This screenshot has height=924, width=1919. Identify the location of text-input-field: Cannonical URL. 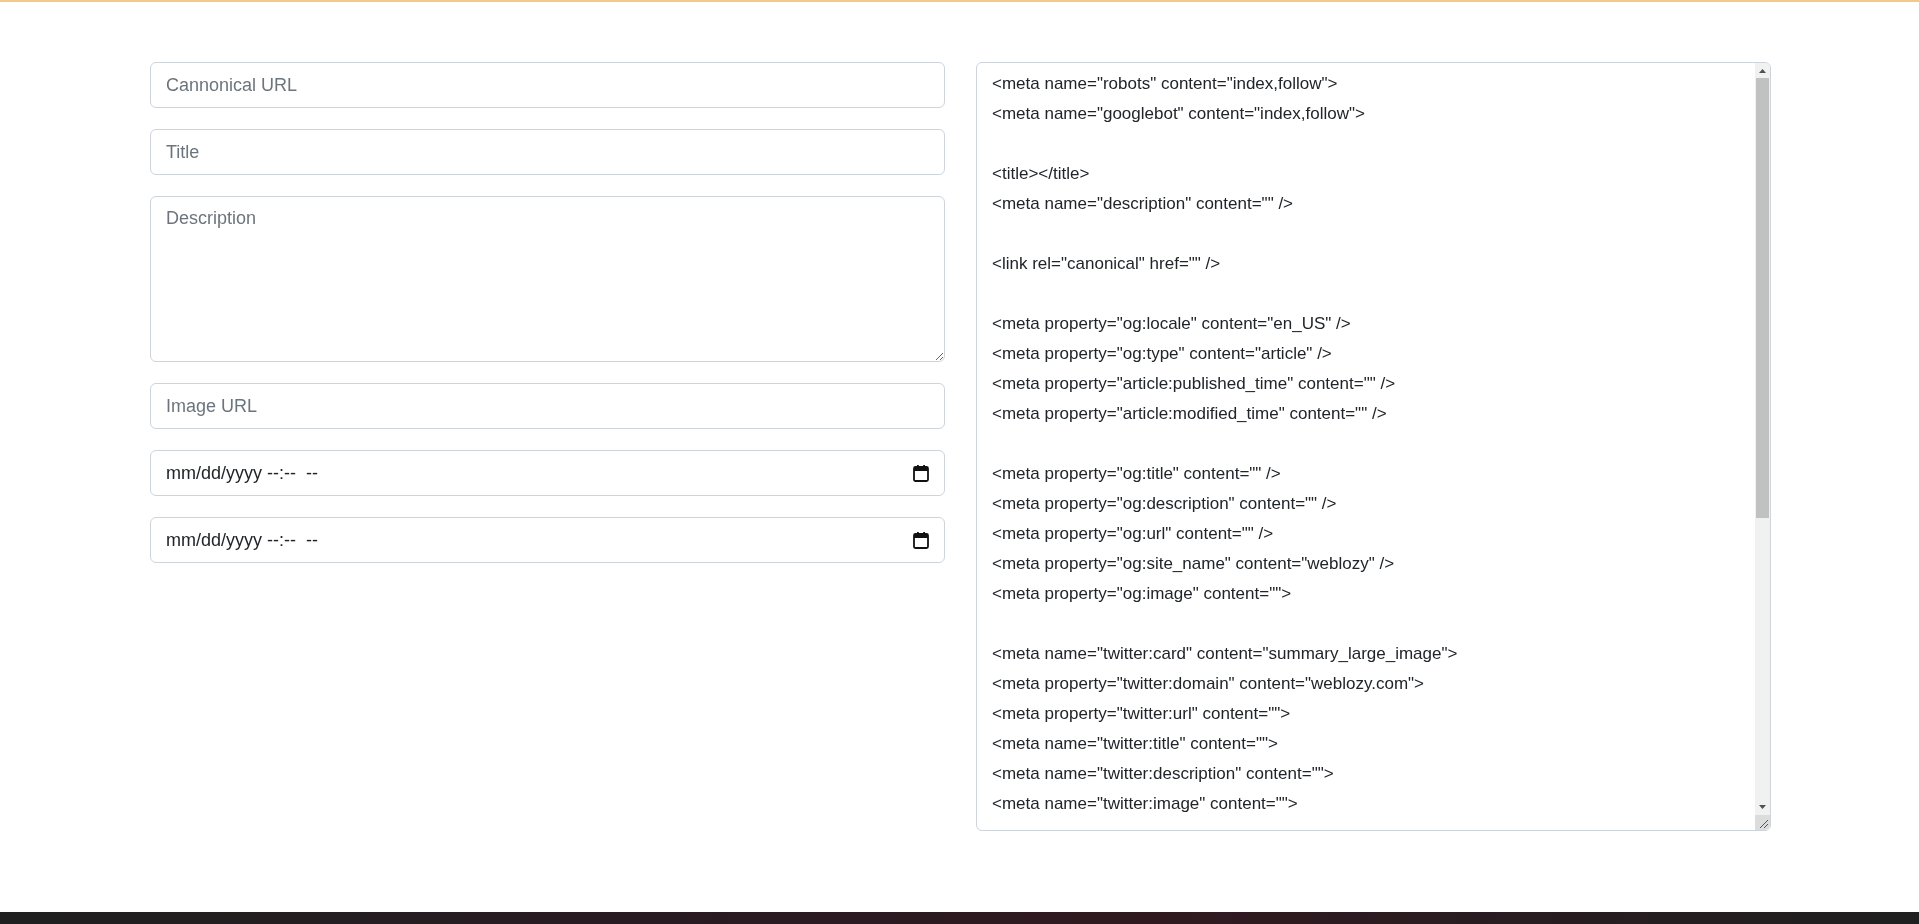
(547, 85).